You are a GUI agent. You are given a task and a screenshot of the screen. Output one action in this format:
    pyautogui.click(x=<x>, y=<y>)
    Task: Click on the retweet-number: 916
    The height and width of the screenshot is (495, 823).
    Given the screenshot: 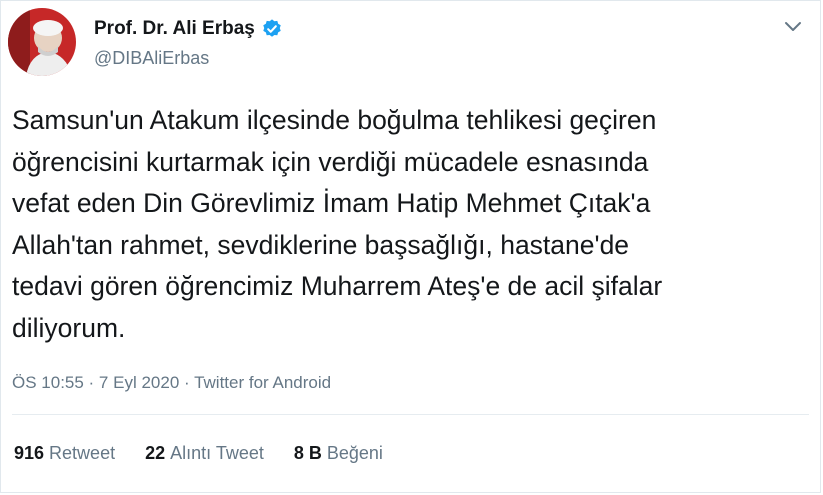 What is the action you would take?
    pyautogui.click(x=29, y=453)
    